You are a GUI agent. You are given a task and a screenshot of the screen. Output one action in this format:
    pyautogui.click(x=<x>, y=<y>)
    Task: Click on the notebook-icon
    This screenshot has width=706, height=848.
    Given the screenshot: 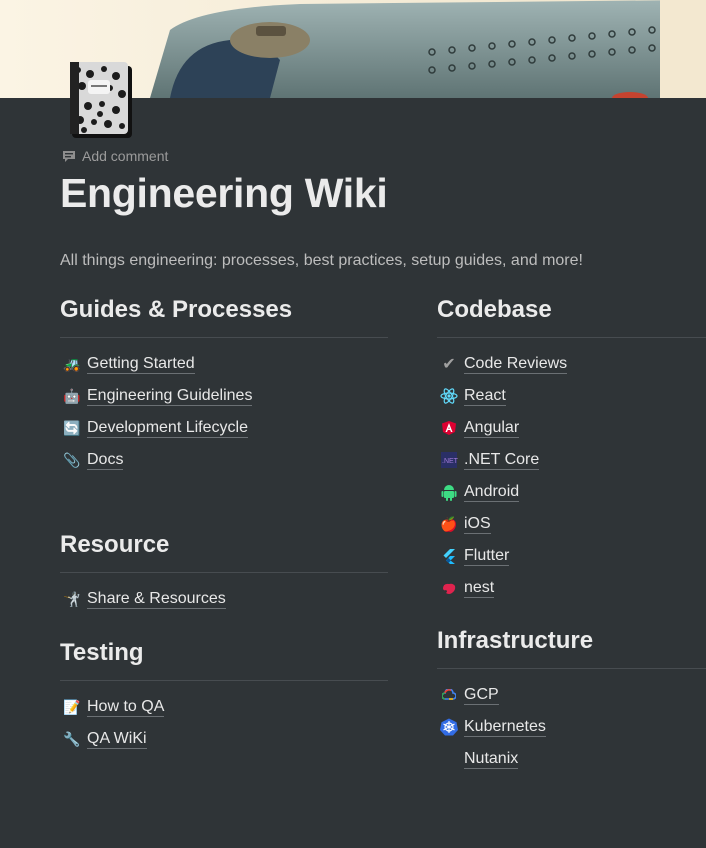 What is the action you would take?
    pyautogui.click(x=100, y=99)
    